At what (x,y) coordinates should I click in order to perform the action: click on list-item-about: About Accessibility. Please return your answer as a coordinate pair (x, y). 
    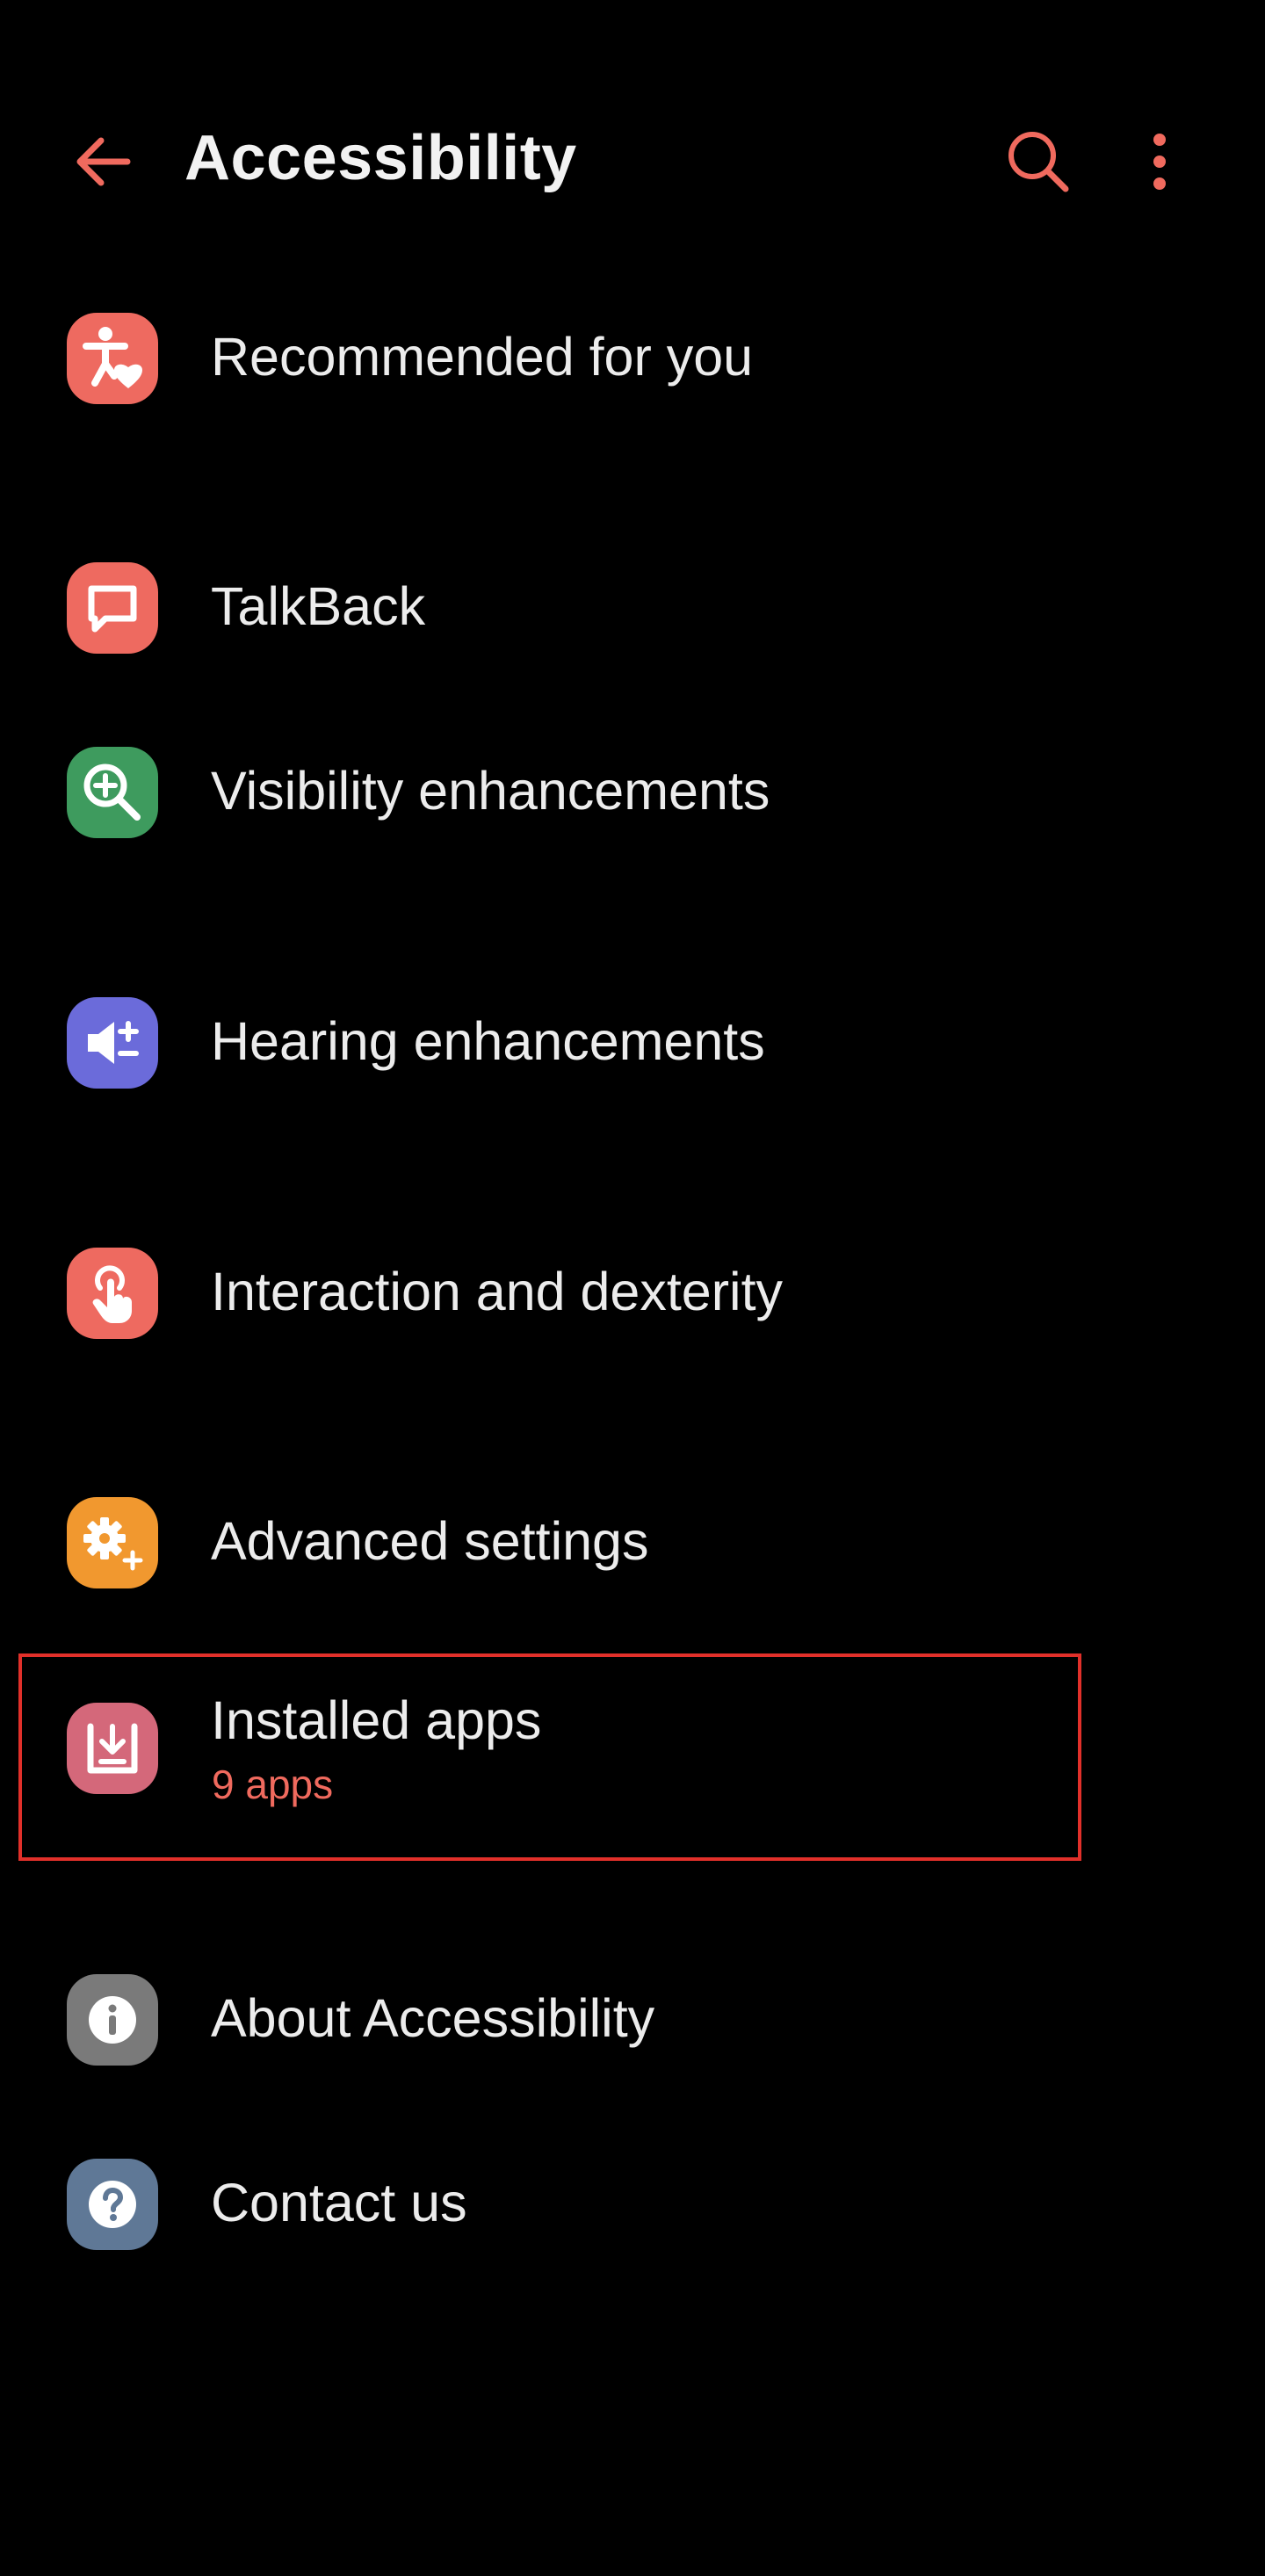
    Looking at the image, I should click on (632, 2020).